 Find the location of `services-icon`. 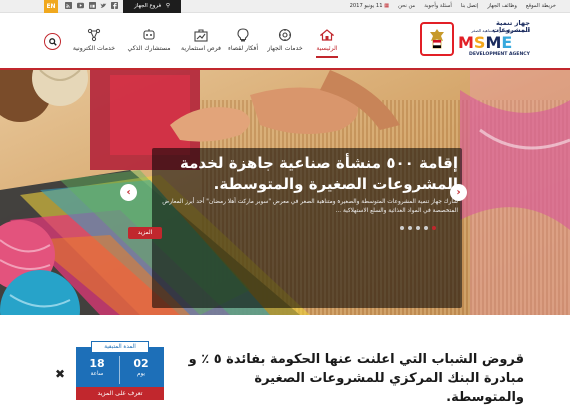

services-icon is located at coordinates (285, 35).